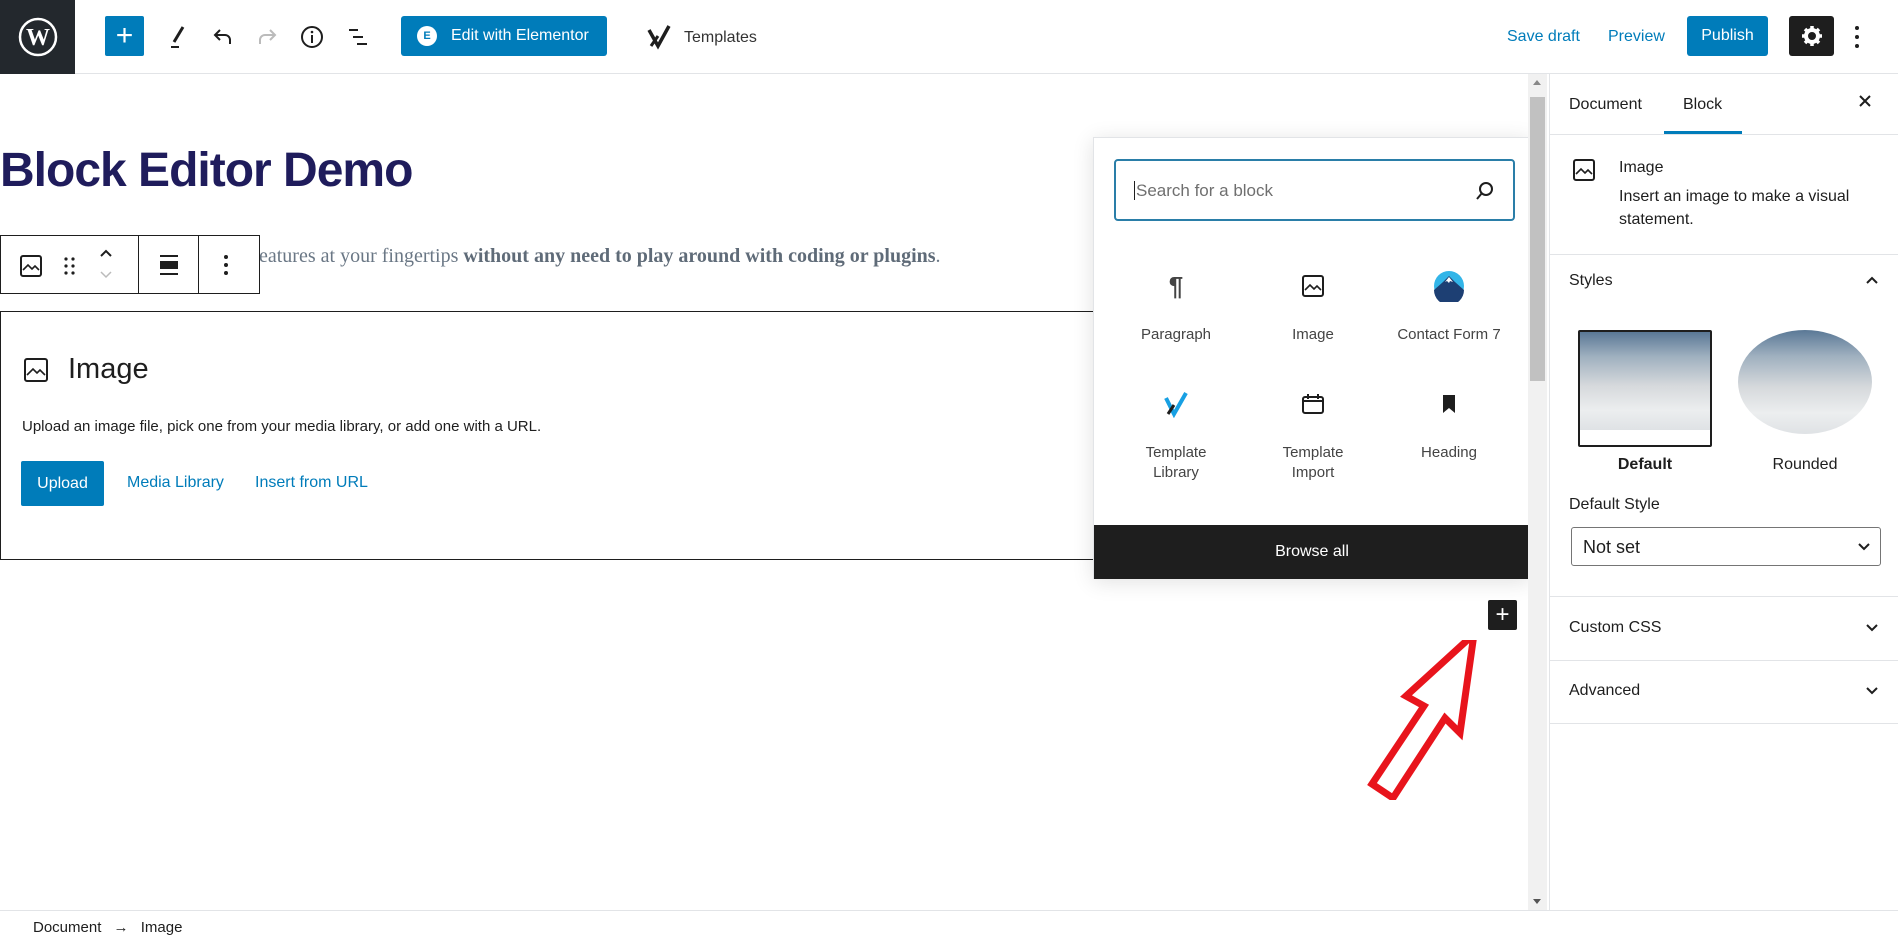 The height and width of the screenshot is (940, 1898). What do you see at coordinates (1614, 504) in the screenshot?
I see `default-style-label: Default Style` at bounding box center [1614, 504].